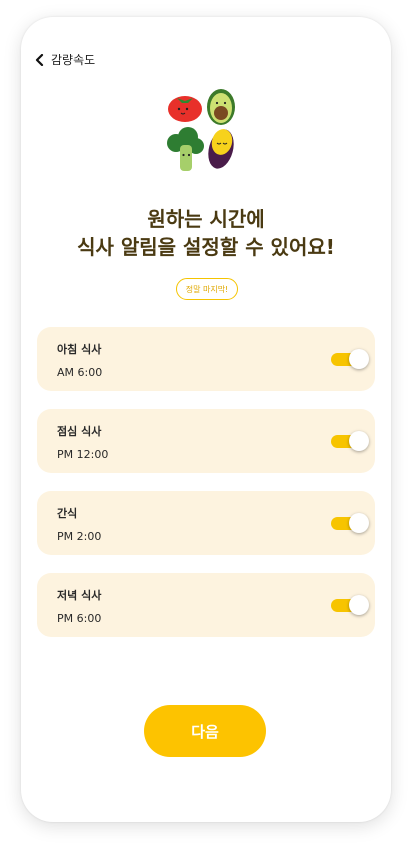 The height and width of the screenshot is (846, 412). I want to click on lunch-alarm-toggle, so click(350, 441).